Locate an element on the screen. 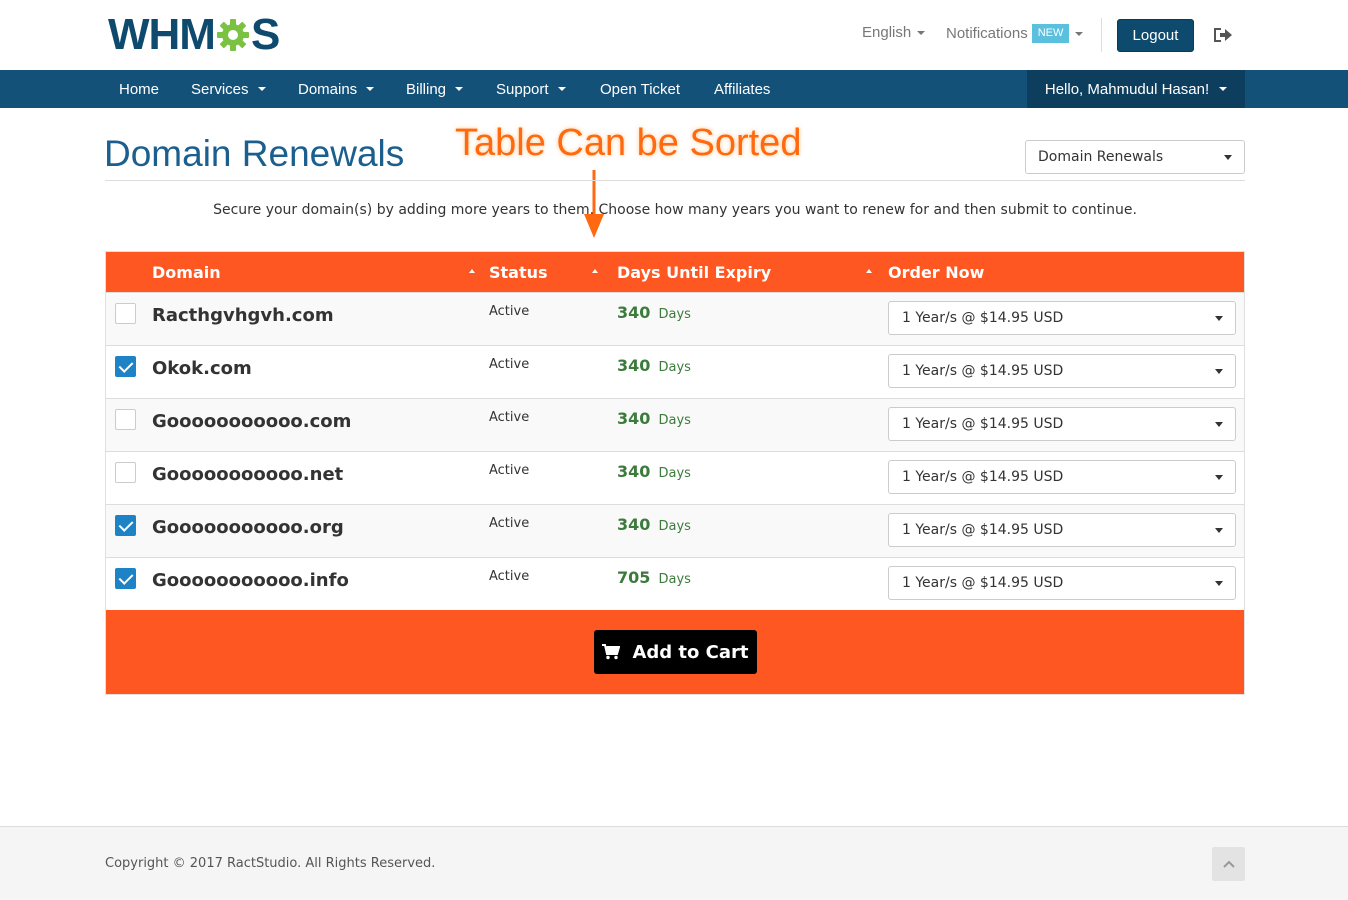 The image size is (1348, 900). logo-text-left: WHM is located at coordinates (162, 34).